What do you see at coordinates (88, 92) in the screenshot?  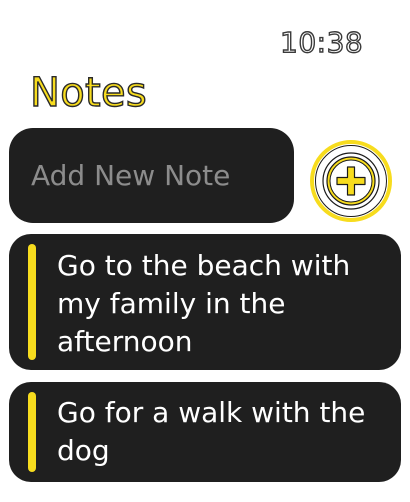 I see `page-title: Notes` at bounding box center [88, 92].